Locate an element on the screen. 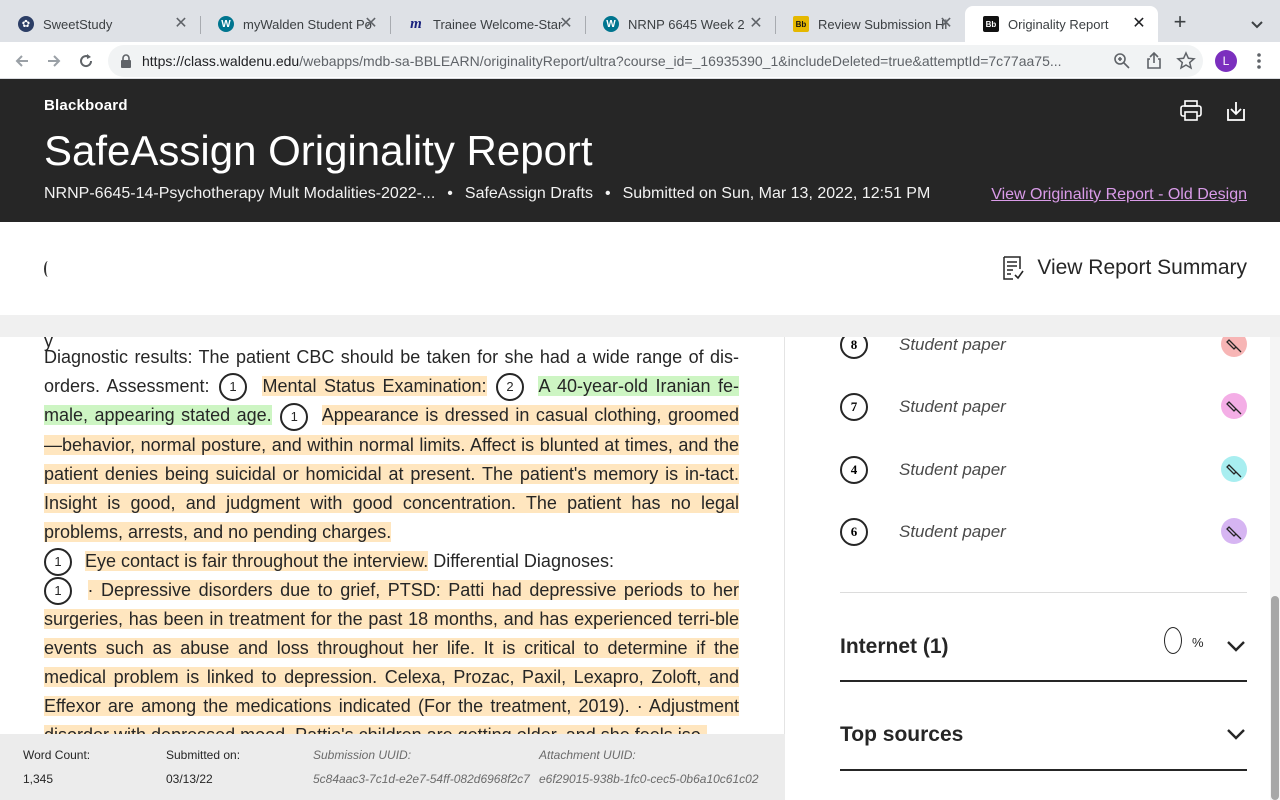 Image resolution: width=1280 pixels, height=800 pixels. scrollbar-thumb is located at coordinates (1275, 698).